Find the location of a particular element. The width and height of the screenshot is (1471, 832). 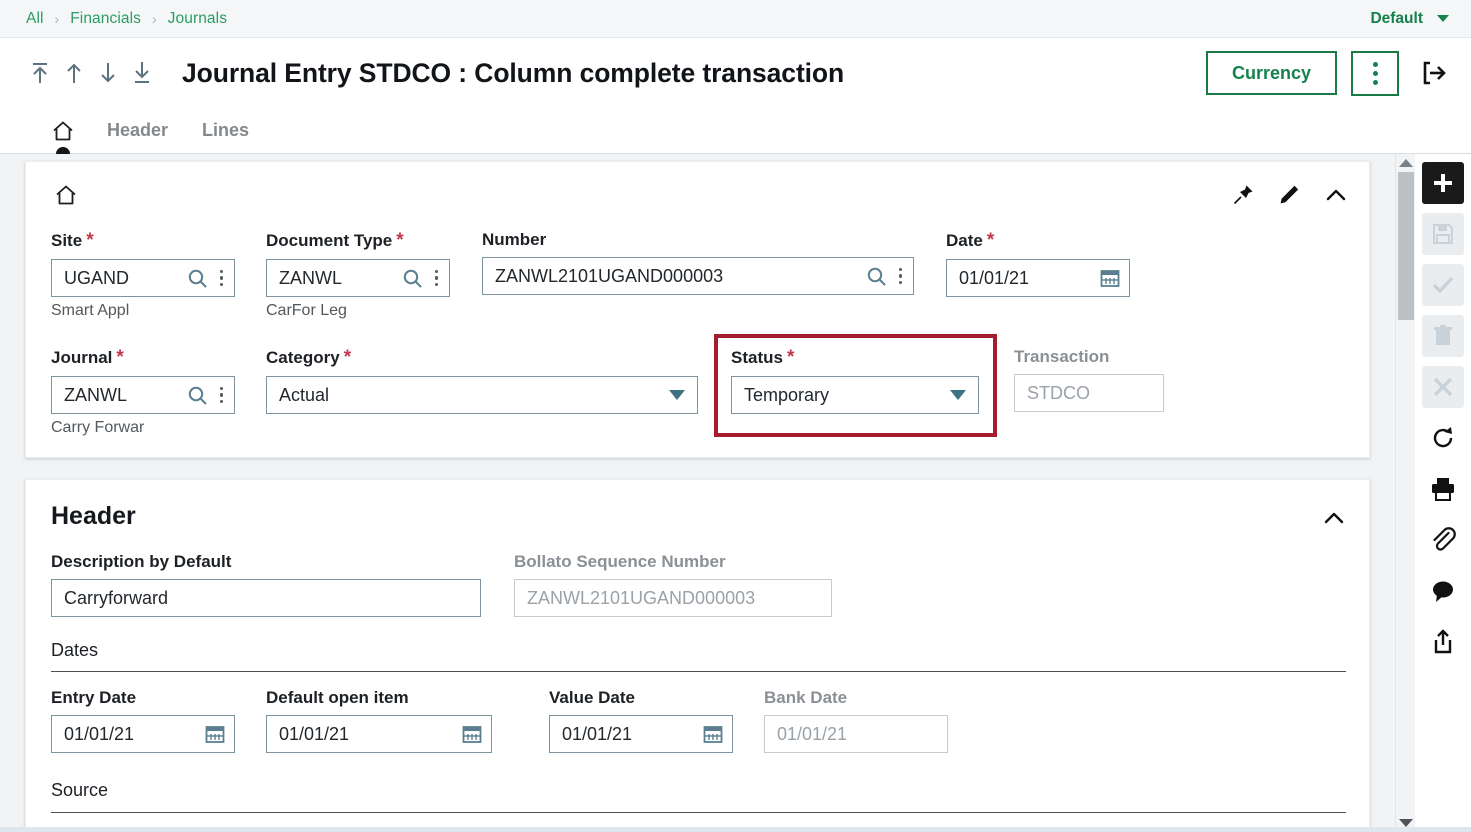

print-button is located at coordinates (1443, 489).